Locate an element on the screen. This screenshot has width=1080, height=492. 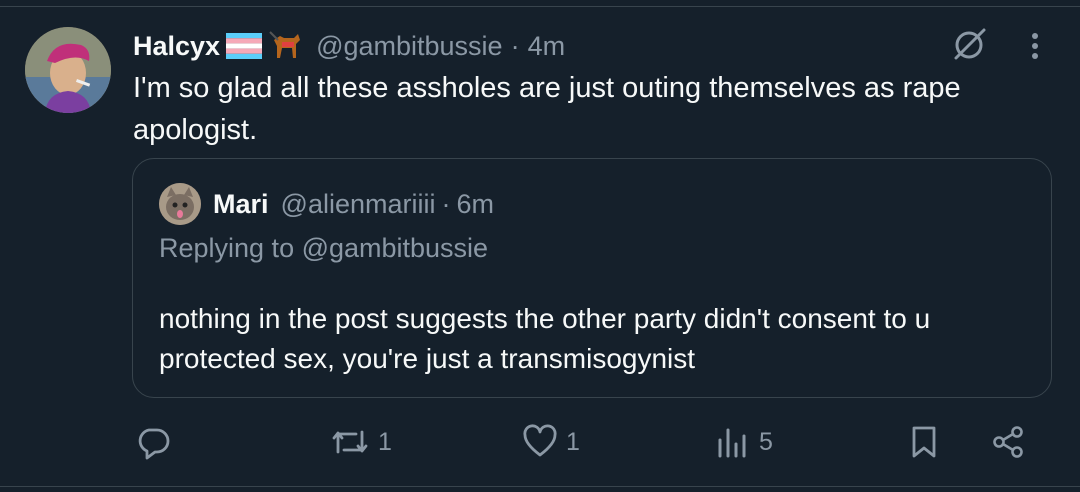
reply-button is located at coordinates (157, 442).